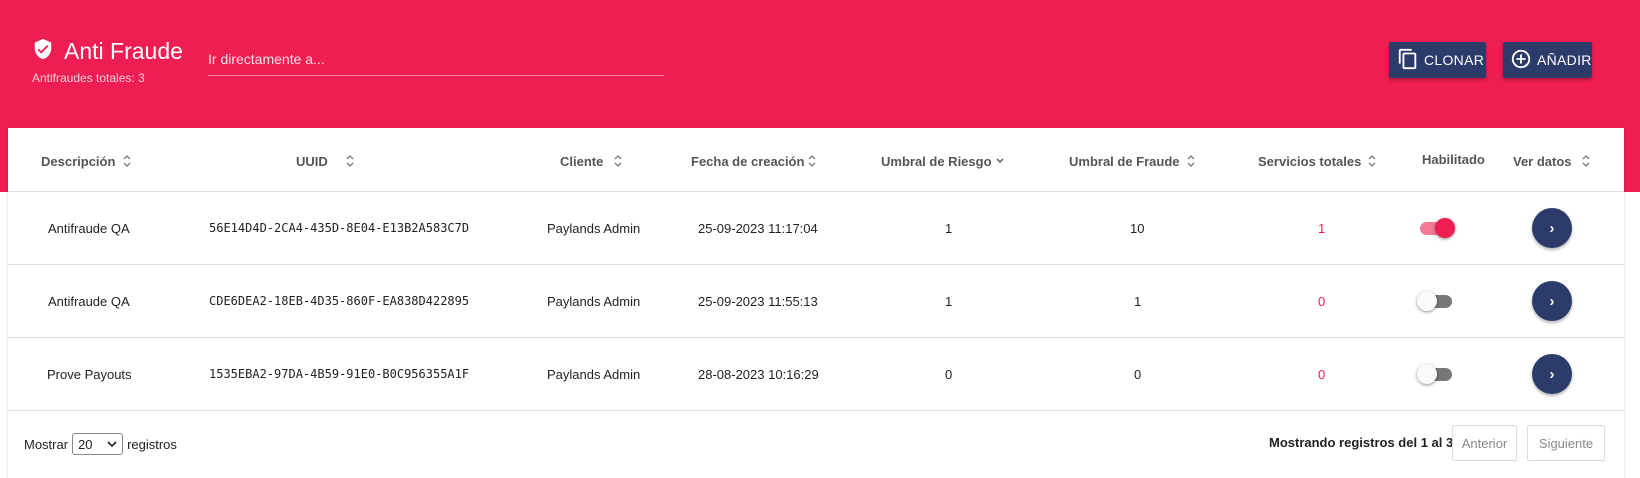 The image size is (1640, 478). Describe the element at coordinates (78, 161) in the screenshot. I see `column-header-descripcion: Descripción` at that location.